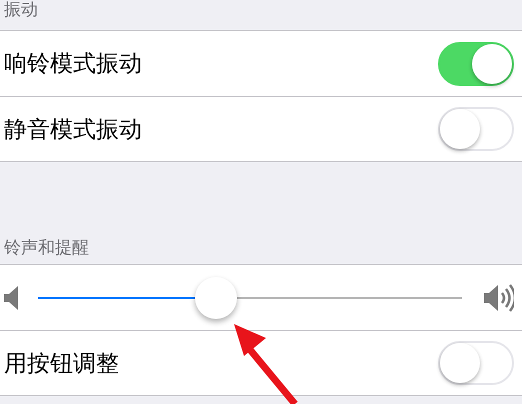 This screenshot has height=404, width=522. Describe the element at coordinates (499, 298) in the screenshot. I see `speaker-loud-icon` at that location.